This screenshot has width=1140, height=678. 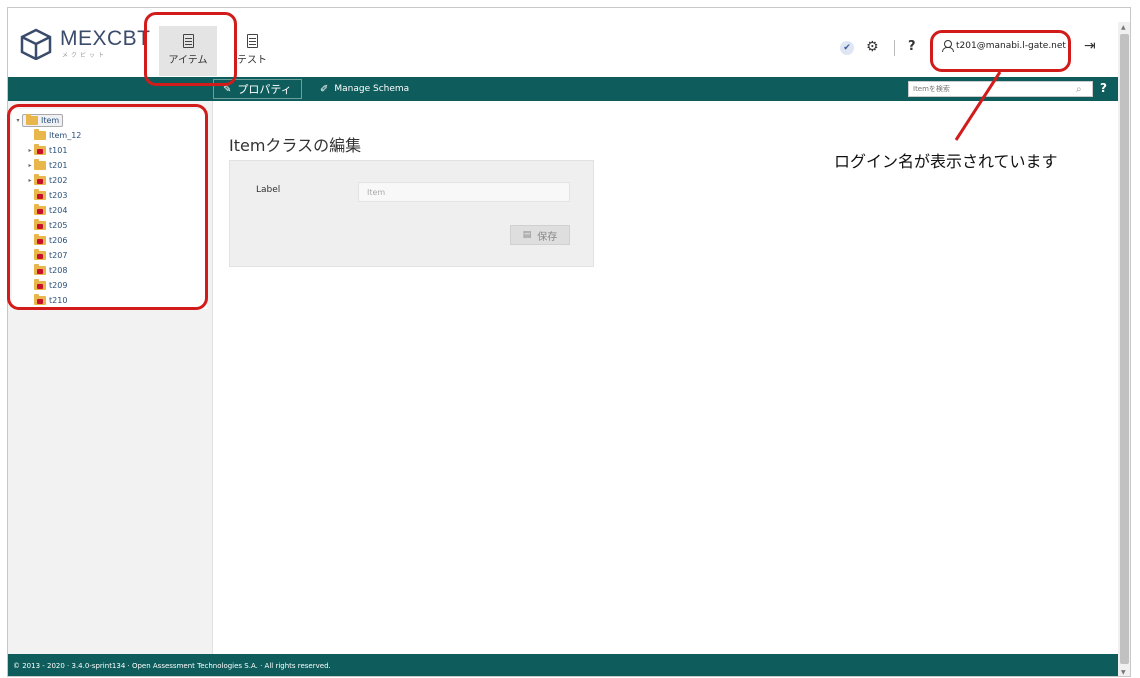 I want to click on annotation-nav-highlight, so click(x=190, y=49).